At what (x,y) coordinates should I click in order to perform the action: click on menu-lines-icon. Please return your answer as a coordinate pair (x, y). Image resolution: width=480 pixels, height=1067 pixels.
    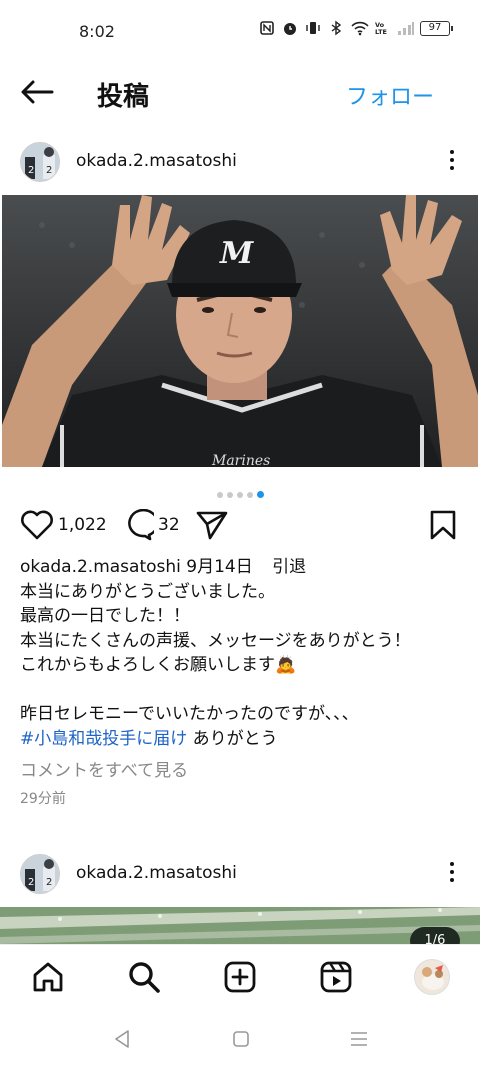
    Looking at the image, I should click on (359, 1039).